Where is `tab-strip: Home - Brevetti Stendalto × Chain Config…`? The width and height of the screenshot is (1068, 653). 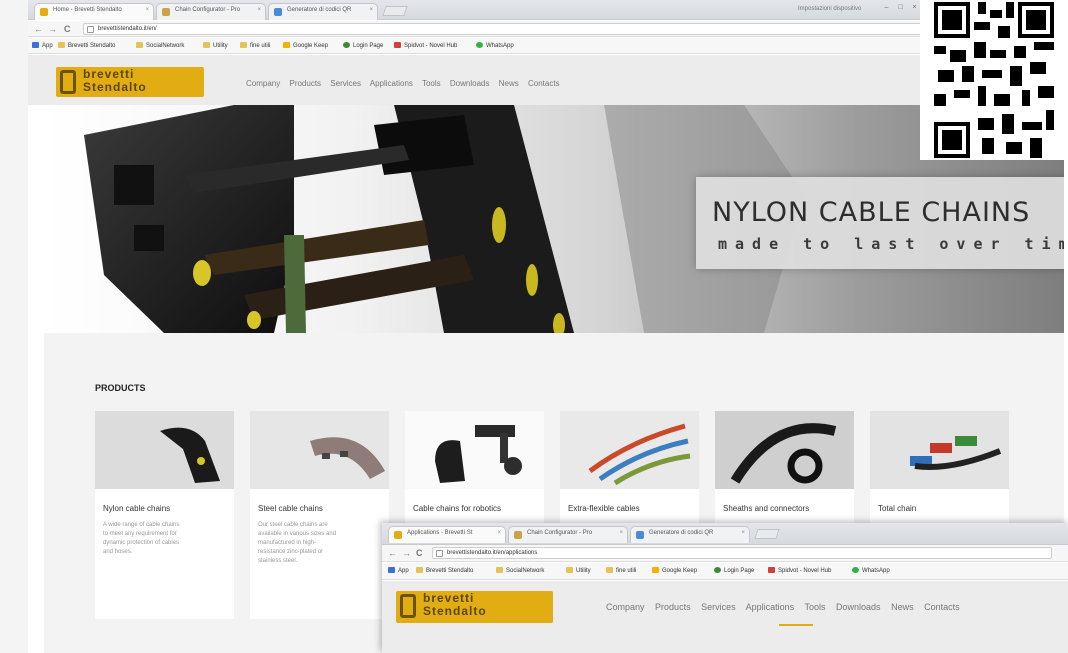 tab-strip: Home - Brevetti Stendalto × Chain Config… is located at coordinates (548, 10).